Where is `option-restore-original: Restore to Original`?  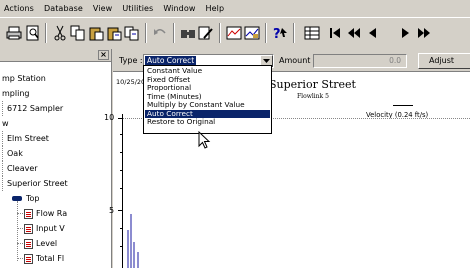
option-restore-original: Restore to Original is located at coordinates (207, 121).